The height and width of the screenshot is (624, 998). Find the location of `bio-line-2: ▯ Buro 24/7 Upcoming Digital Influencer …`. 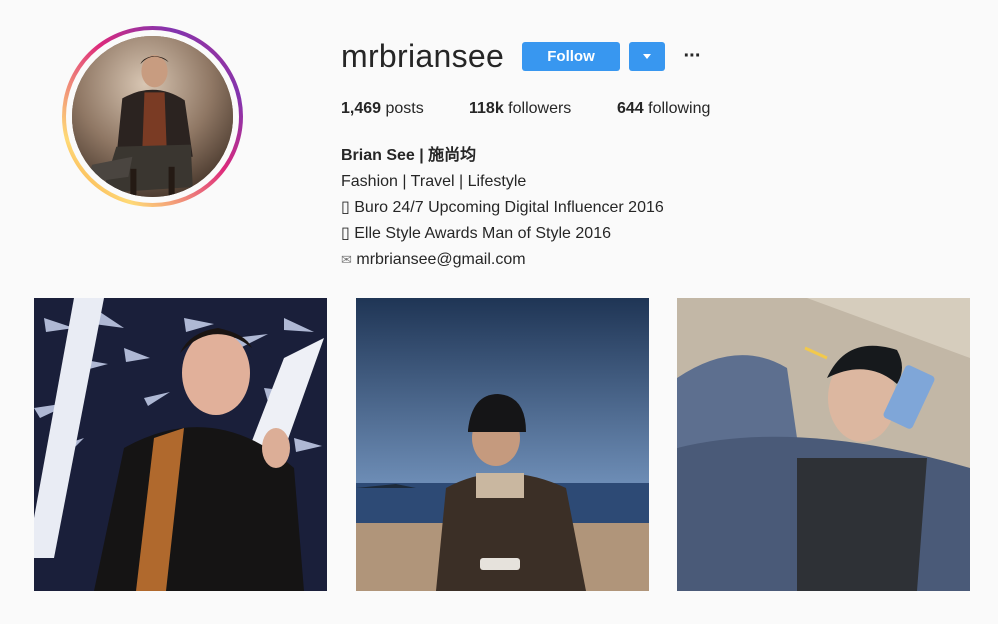

bio-line-2: ▯ Buro 24/7 Upcoming Digital Influencer … is located at coordinates (502, 207).